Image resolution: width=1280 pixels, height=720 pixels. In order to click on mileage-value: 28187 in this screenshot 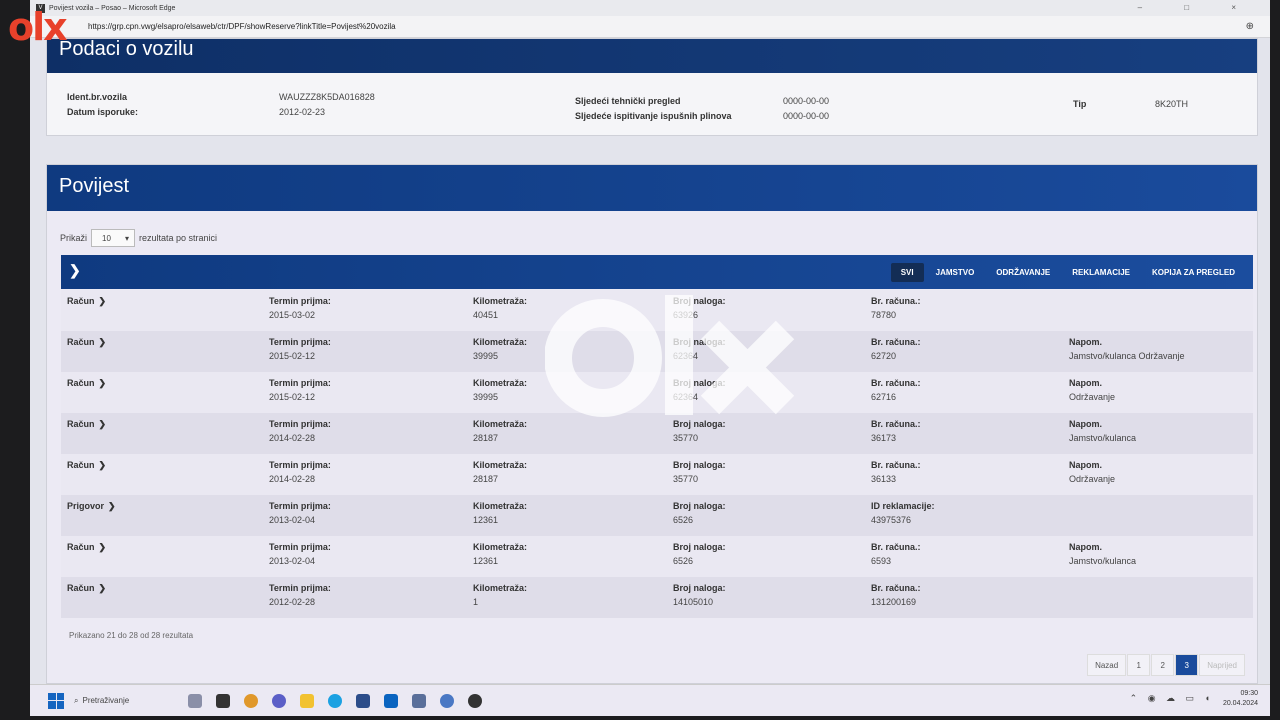, I will do `click(486, 479)`.